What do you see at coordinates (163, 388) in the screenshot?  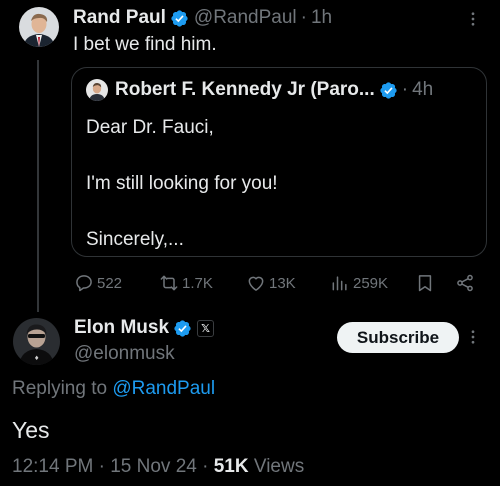 I see `replying-to-mention: @RandPaul` at bounding box center [163, 388].